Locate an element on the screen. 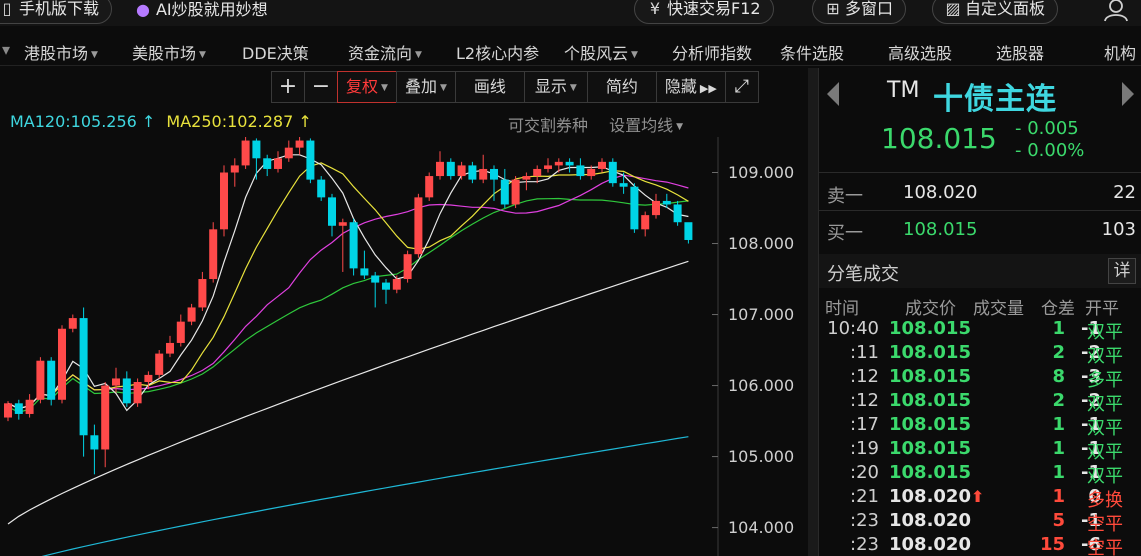 The image size is (1141, 556). nav-hk-market: 港股市场 ▼ is located at coordinates (61, 52).